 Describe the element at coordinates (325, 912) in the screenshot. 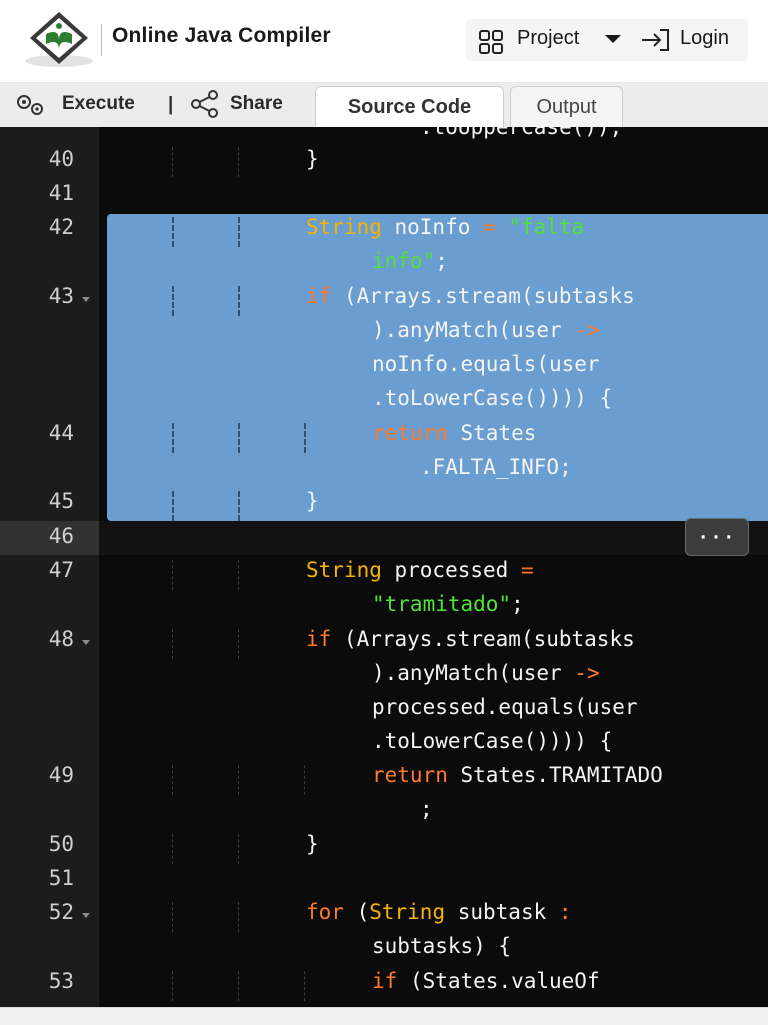

I see `code-token-keyword: for` at that location.